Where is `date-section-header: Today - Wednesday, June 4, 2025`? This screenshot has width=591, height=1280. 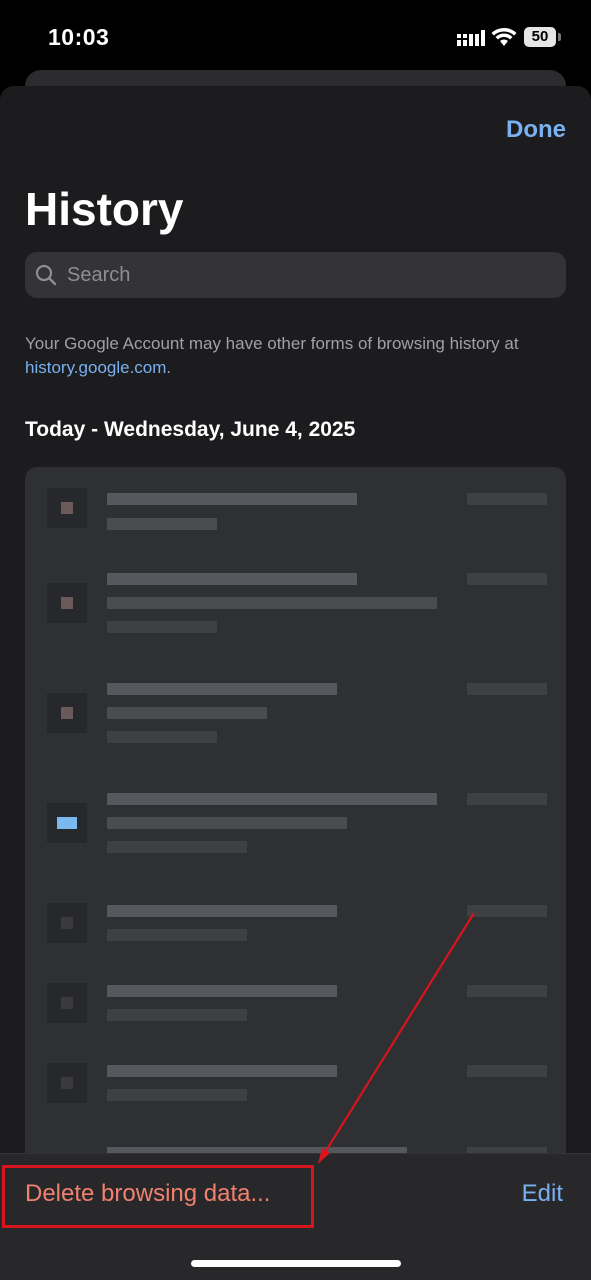
date-section-header: Today - Wednesday, June 4, 2025 is located at coordinates (190, 429).